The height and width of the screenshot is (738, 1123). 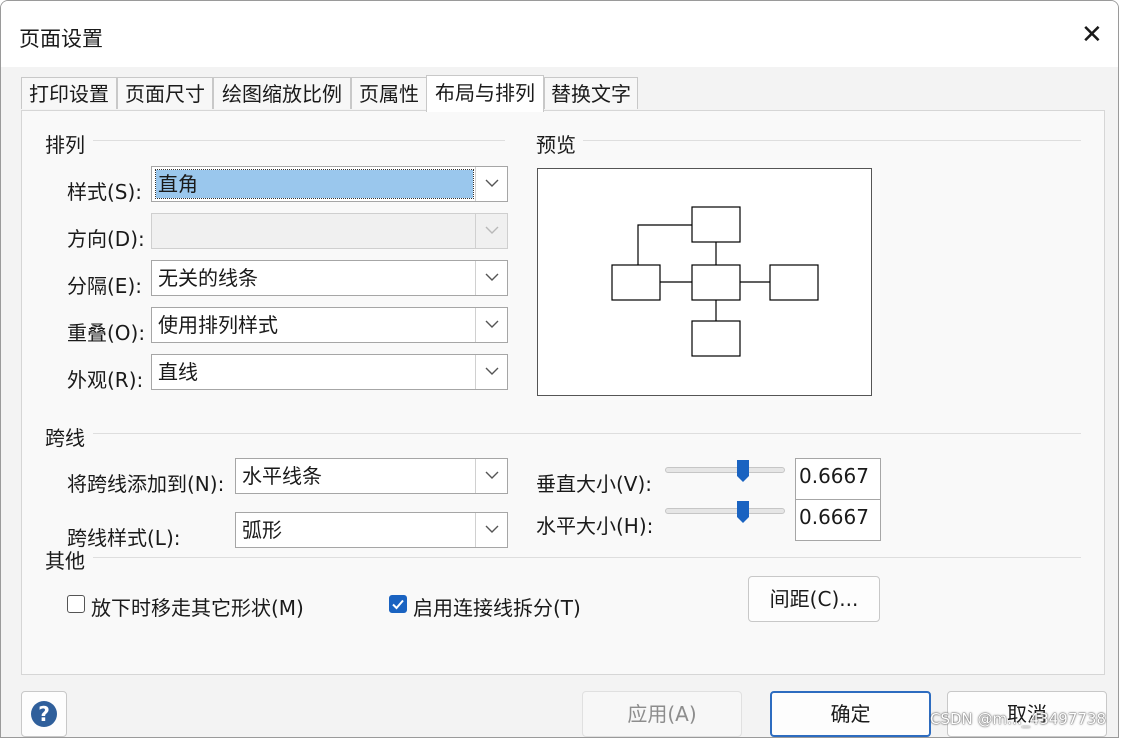 I want to click on jumps-add-to-label: 将跨线添加到(N):, so click(x=146, y=484).